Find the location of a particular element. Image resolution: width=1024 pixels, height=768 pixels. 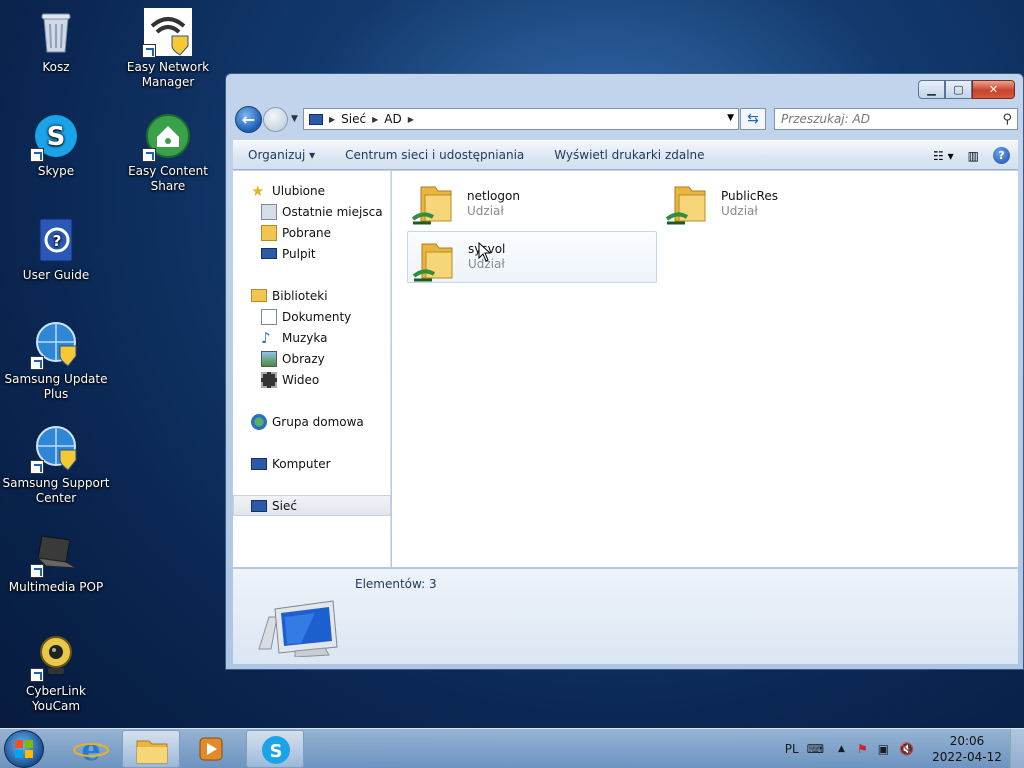

preview-pane-icon: ▥ is located at coordinates (973, 156).